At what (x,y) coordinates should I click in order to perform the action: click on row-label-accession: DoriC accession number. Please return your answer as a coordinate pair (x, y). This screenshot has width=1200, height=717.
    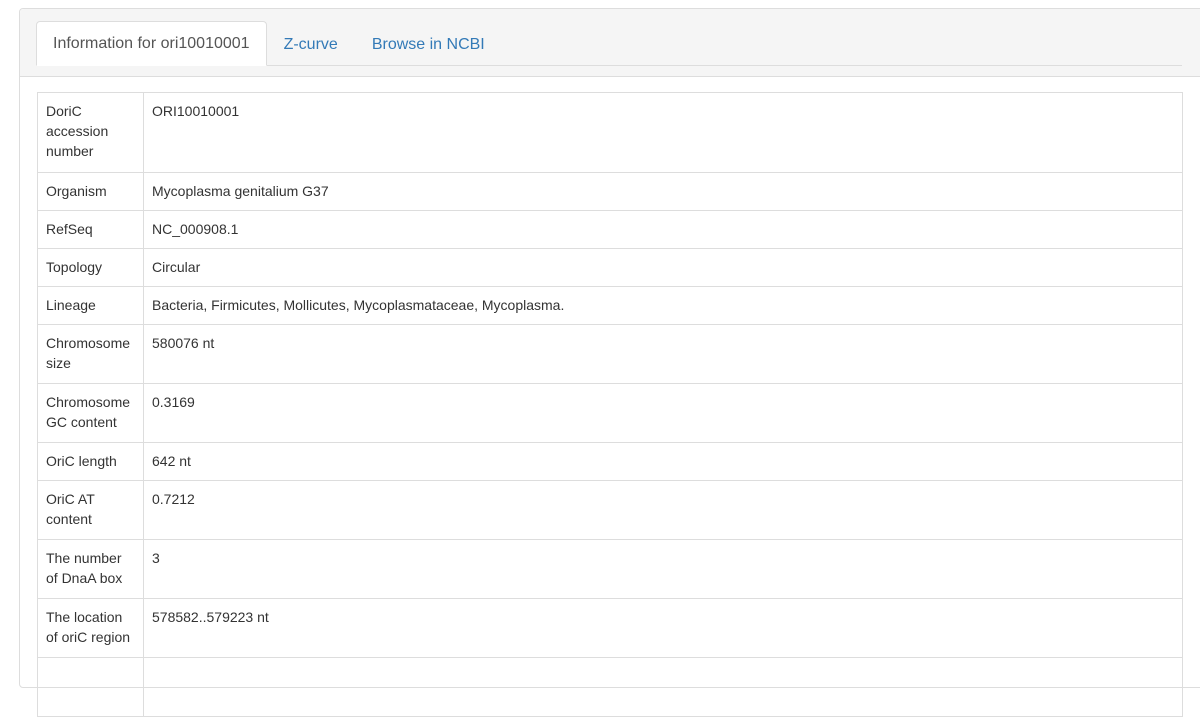
    Looking at the image, I should click on (90, 132).